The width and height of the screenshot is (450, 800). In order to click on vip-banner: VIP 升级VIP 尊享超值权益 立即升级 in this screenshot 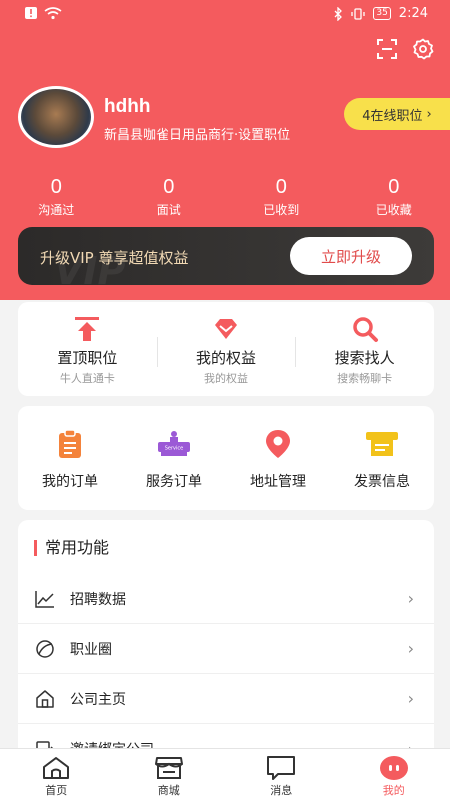, I will do `click(226, 256)`.